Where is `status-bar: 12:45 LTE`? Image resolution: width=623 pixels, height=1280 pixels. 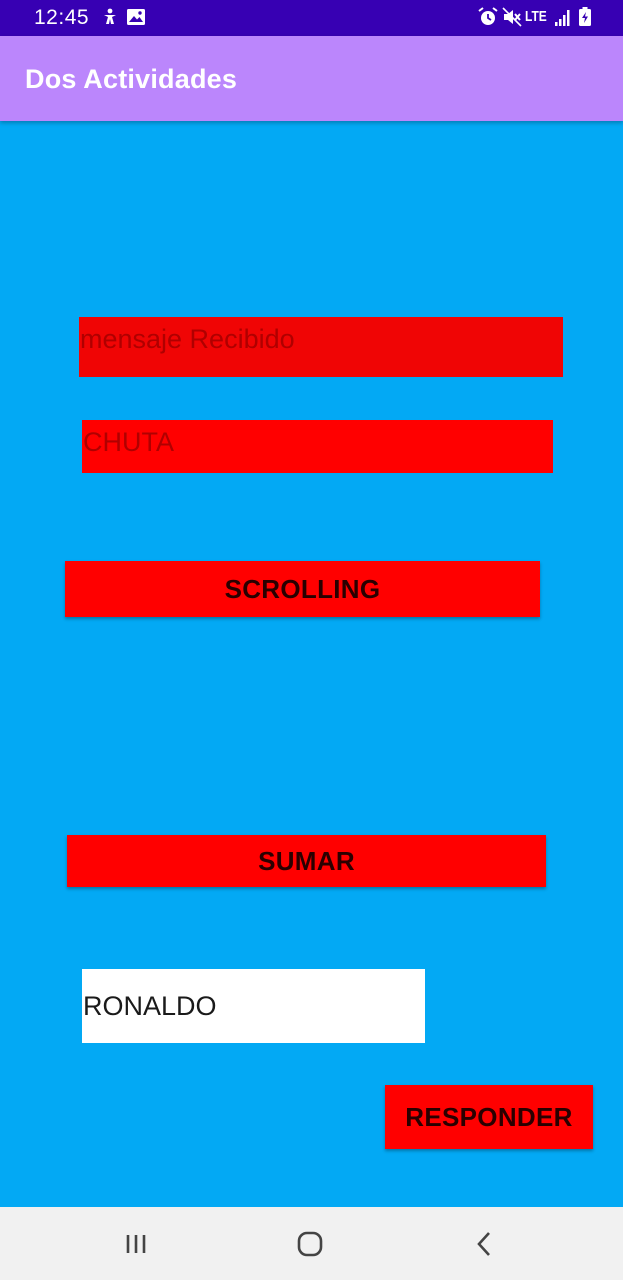
status-bar: 12:45 LTE is located at coordinates (311, 18).